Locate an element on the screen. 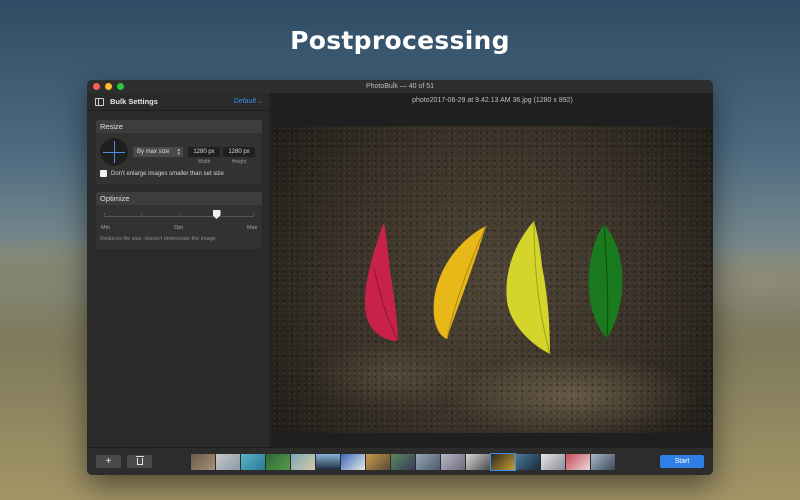 The image size is (800, 500). promo-headline: Postprocessing is located at coordinates (400, 40).